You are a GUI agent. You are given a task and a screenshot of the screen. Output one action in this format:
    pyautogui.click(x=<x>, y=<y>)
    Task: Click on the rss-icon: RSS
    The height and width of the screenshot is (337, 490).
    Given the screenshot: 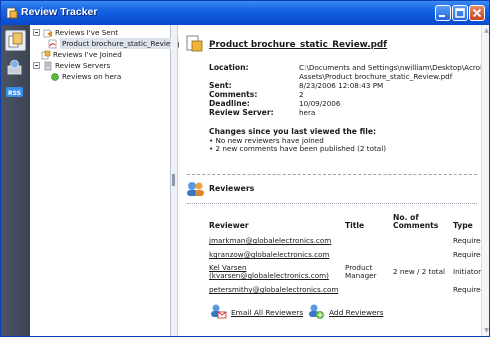 What is the action you would take?
    pyautogui.click(x=14, y=92)
    